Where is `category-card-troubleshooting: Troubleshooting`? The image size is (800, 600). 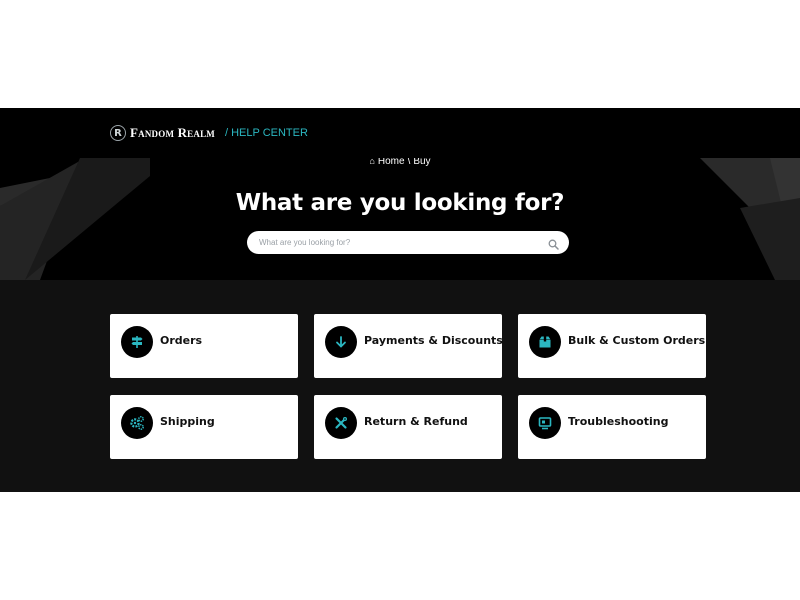
category-card-troubleshooting: Troubleshooting is located at coordinates (612, 427).